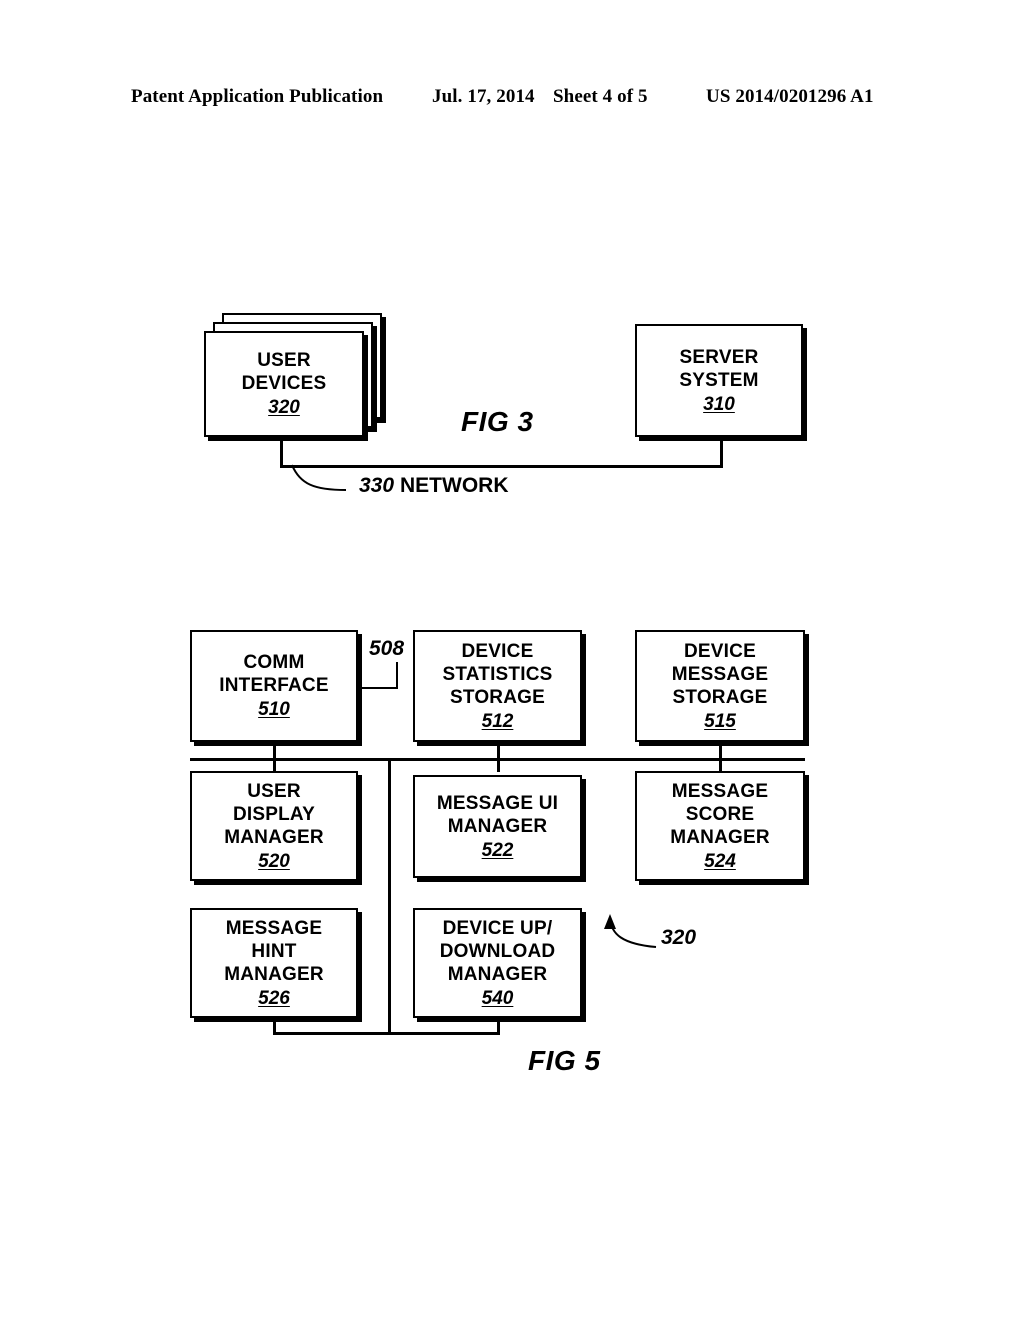 This screenshot has width=1024, height=1320. I want to click on user-devices-line-1: USER, so click(284, 360).